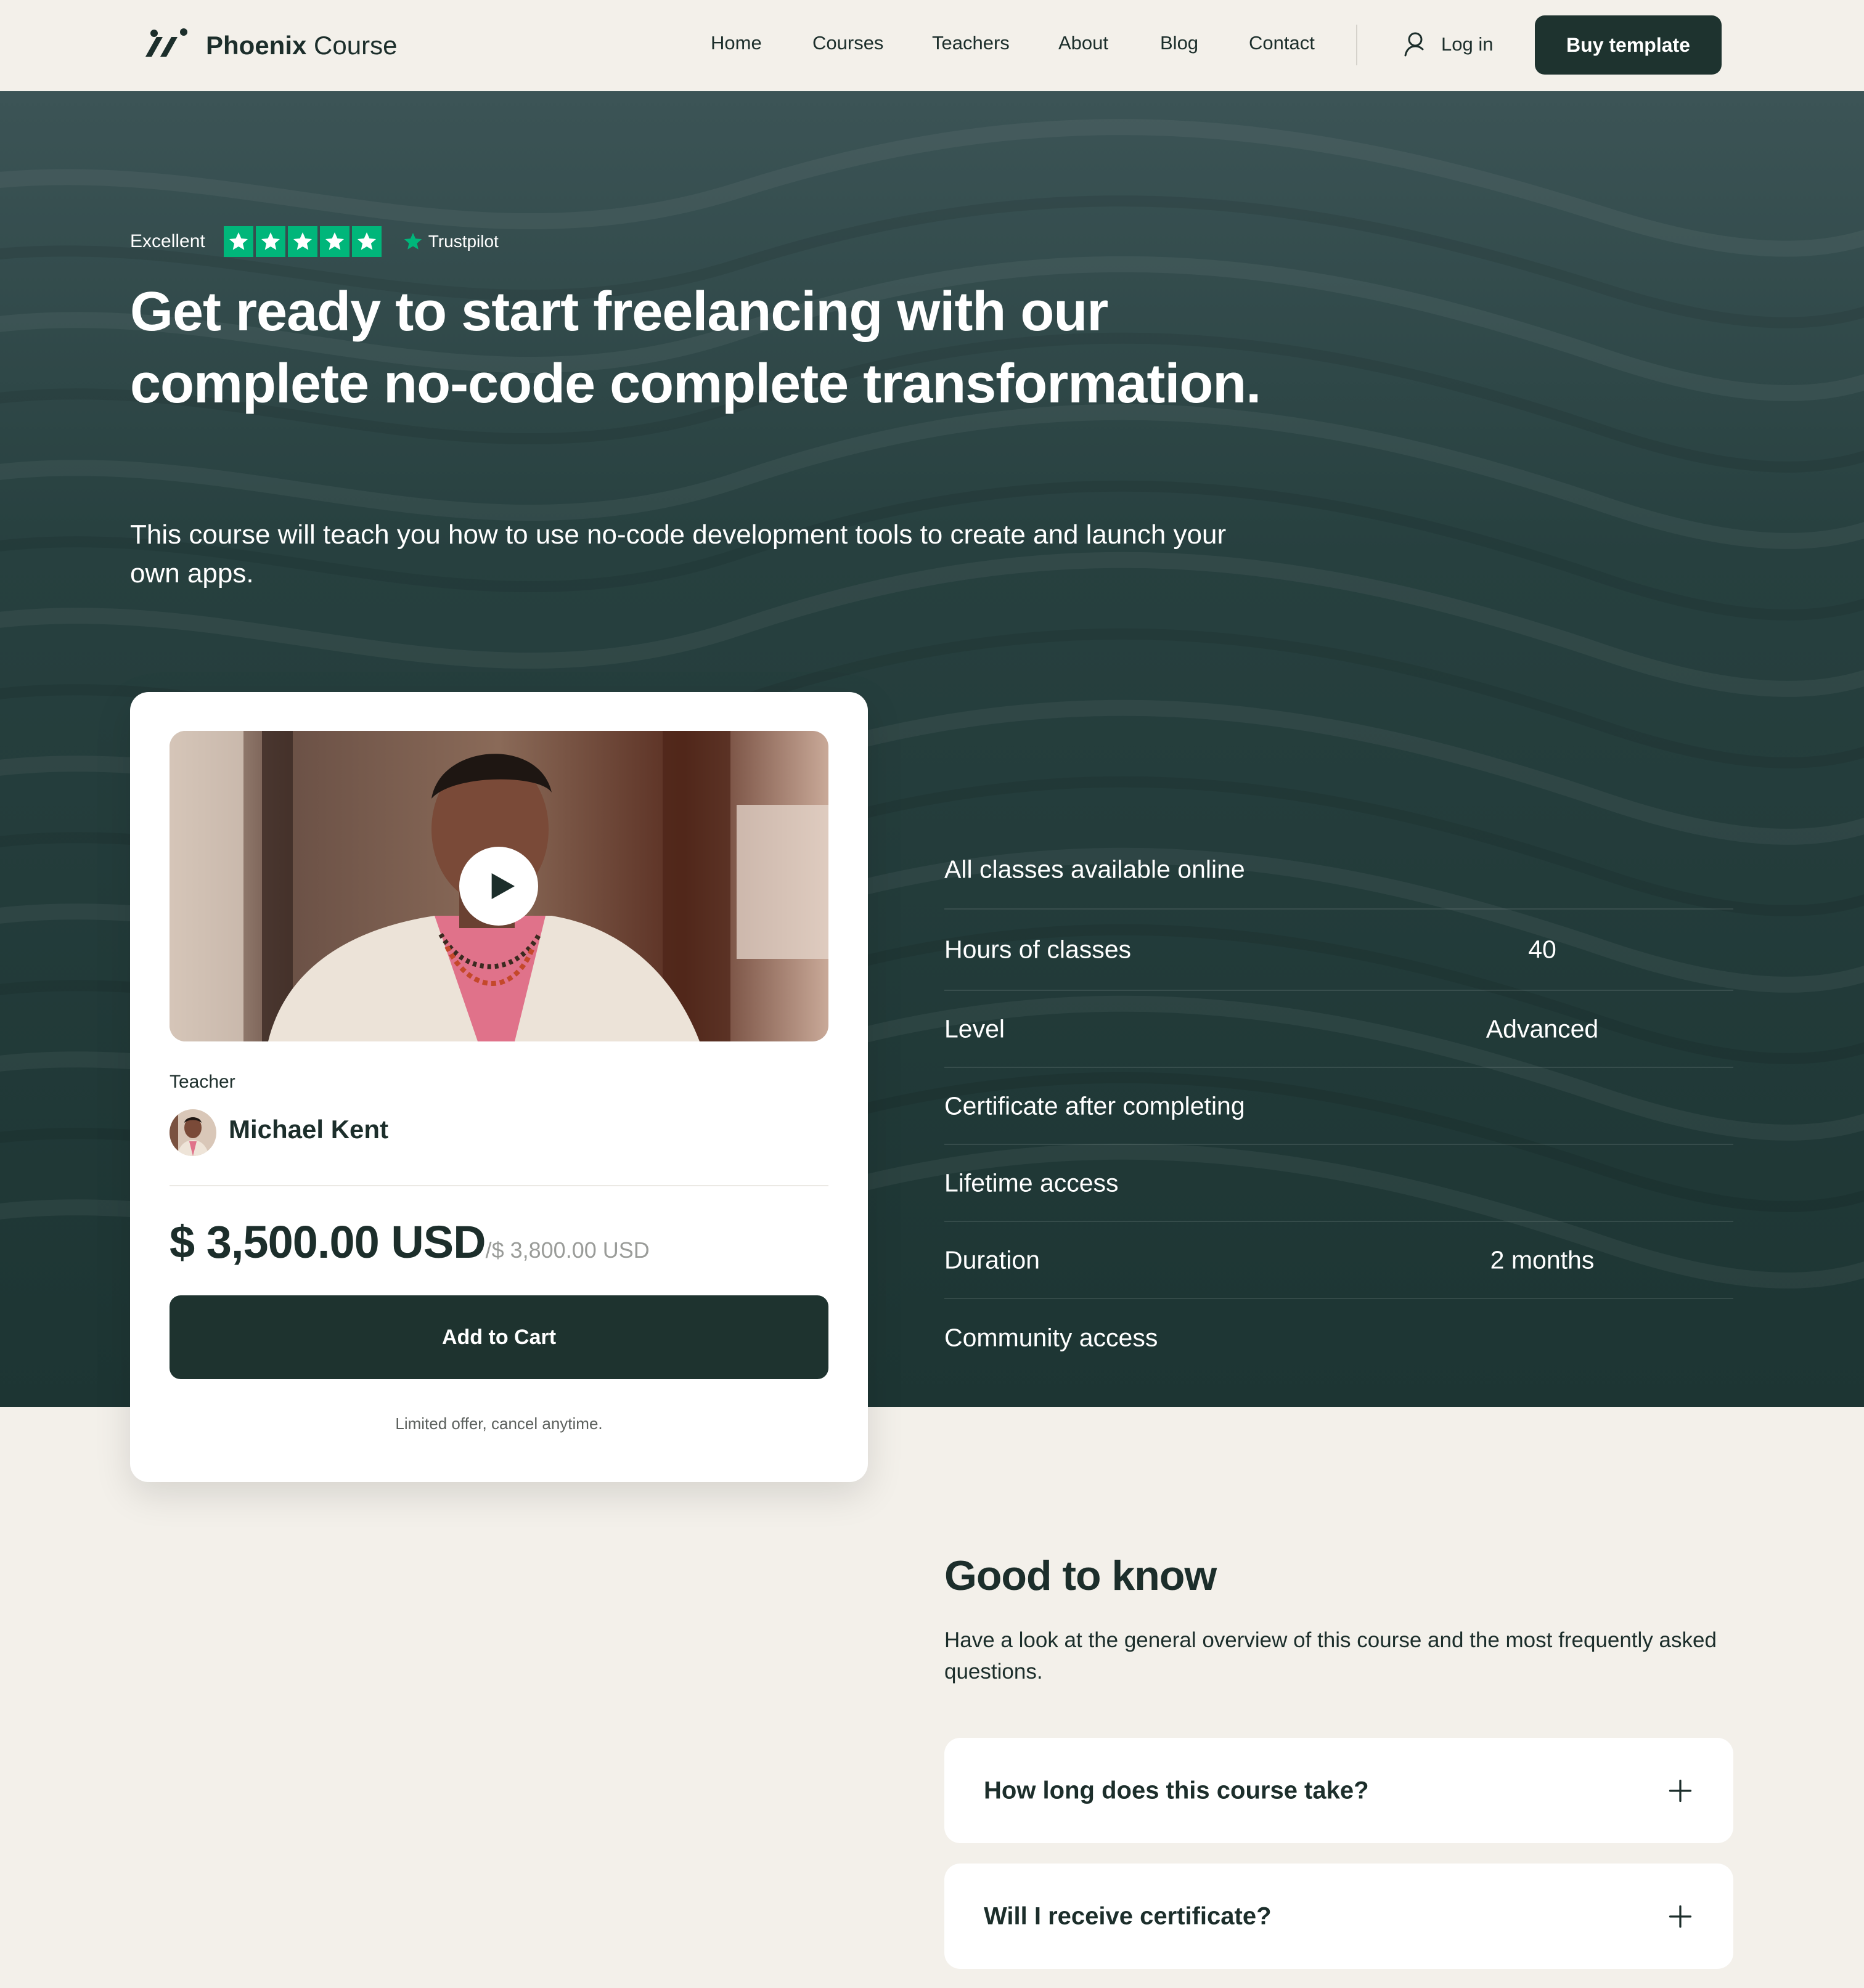  What do you see at coordinates (1128, 1915) in the screenshot?
I see `faq-question: Will I receive certificate?` at bounding box center [1128, 1915].